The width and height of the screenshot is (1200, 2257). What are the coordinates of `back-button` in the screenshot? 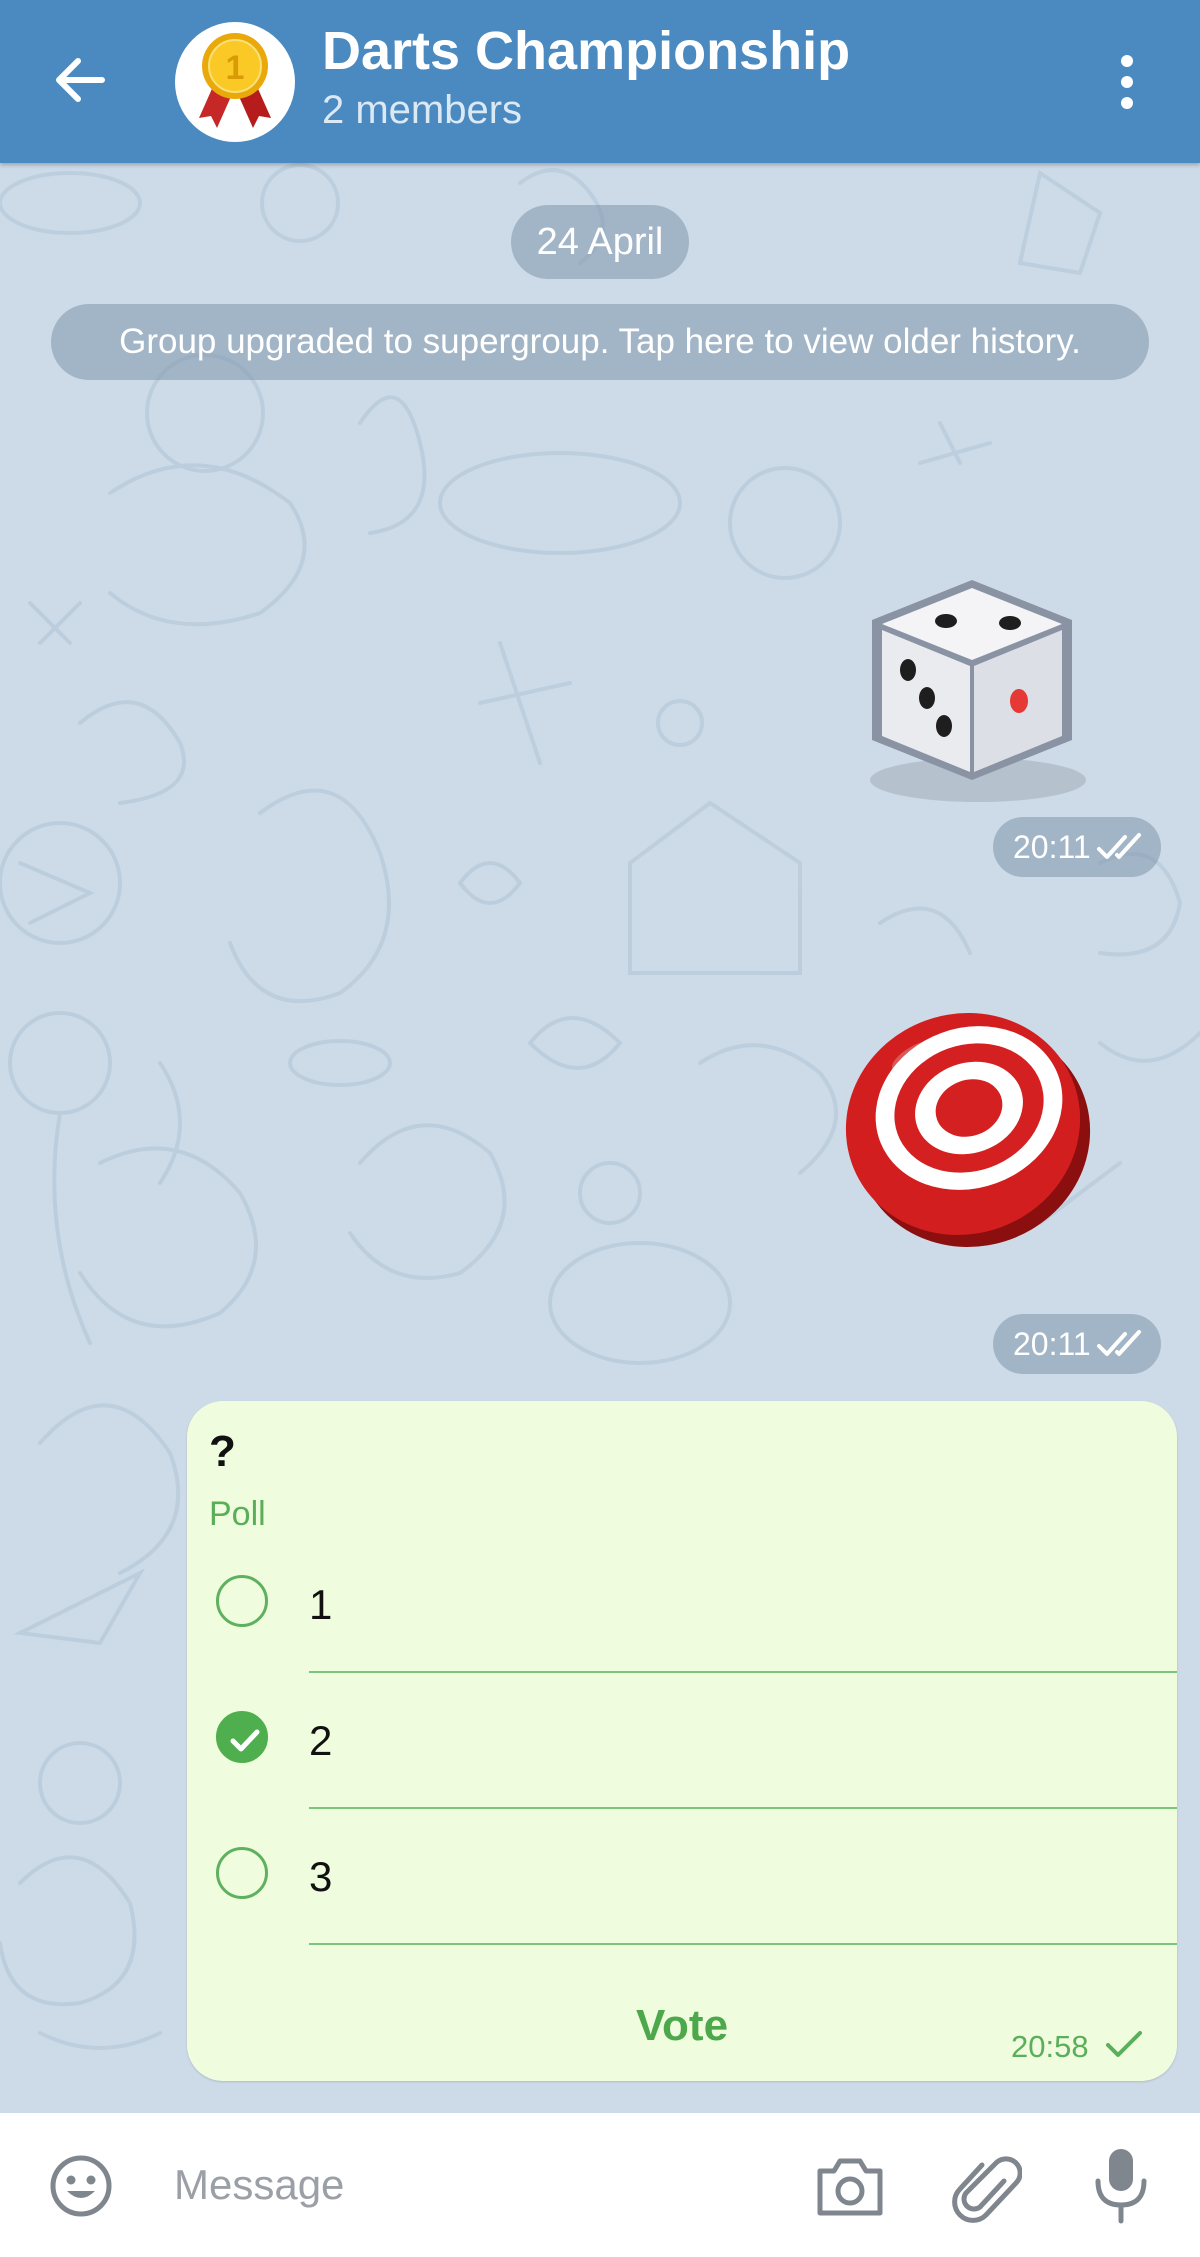 It's located at (80, 80).